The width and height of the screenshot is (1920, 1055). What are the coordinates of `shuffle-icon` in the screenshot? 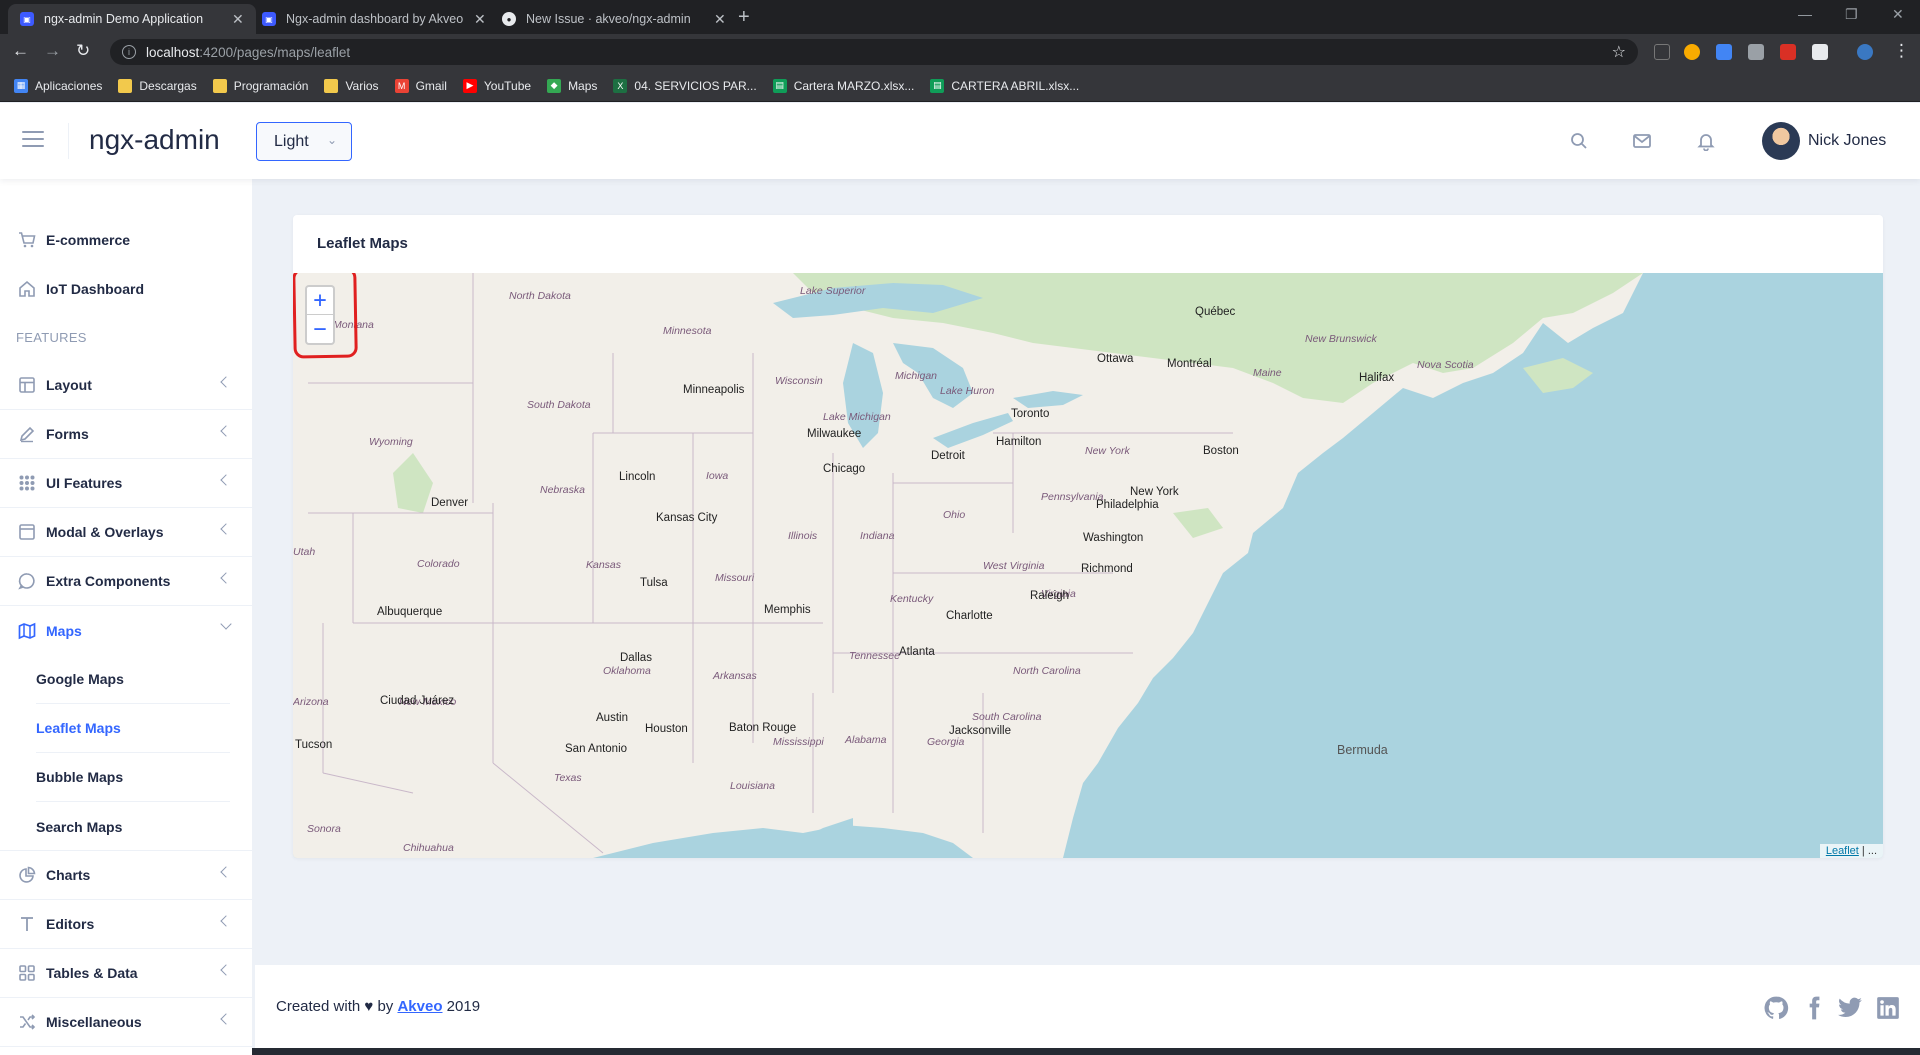 It's located at (28, 1022).